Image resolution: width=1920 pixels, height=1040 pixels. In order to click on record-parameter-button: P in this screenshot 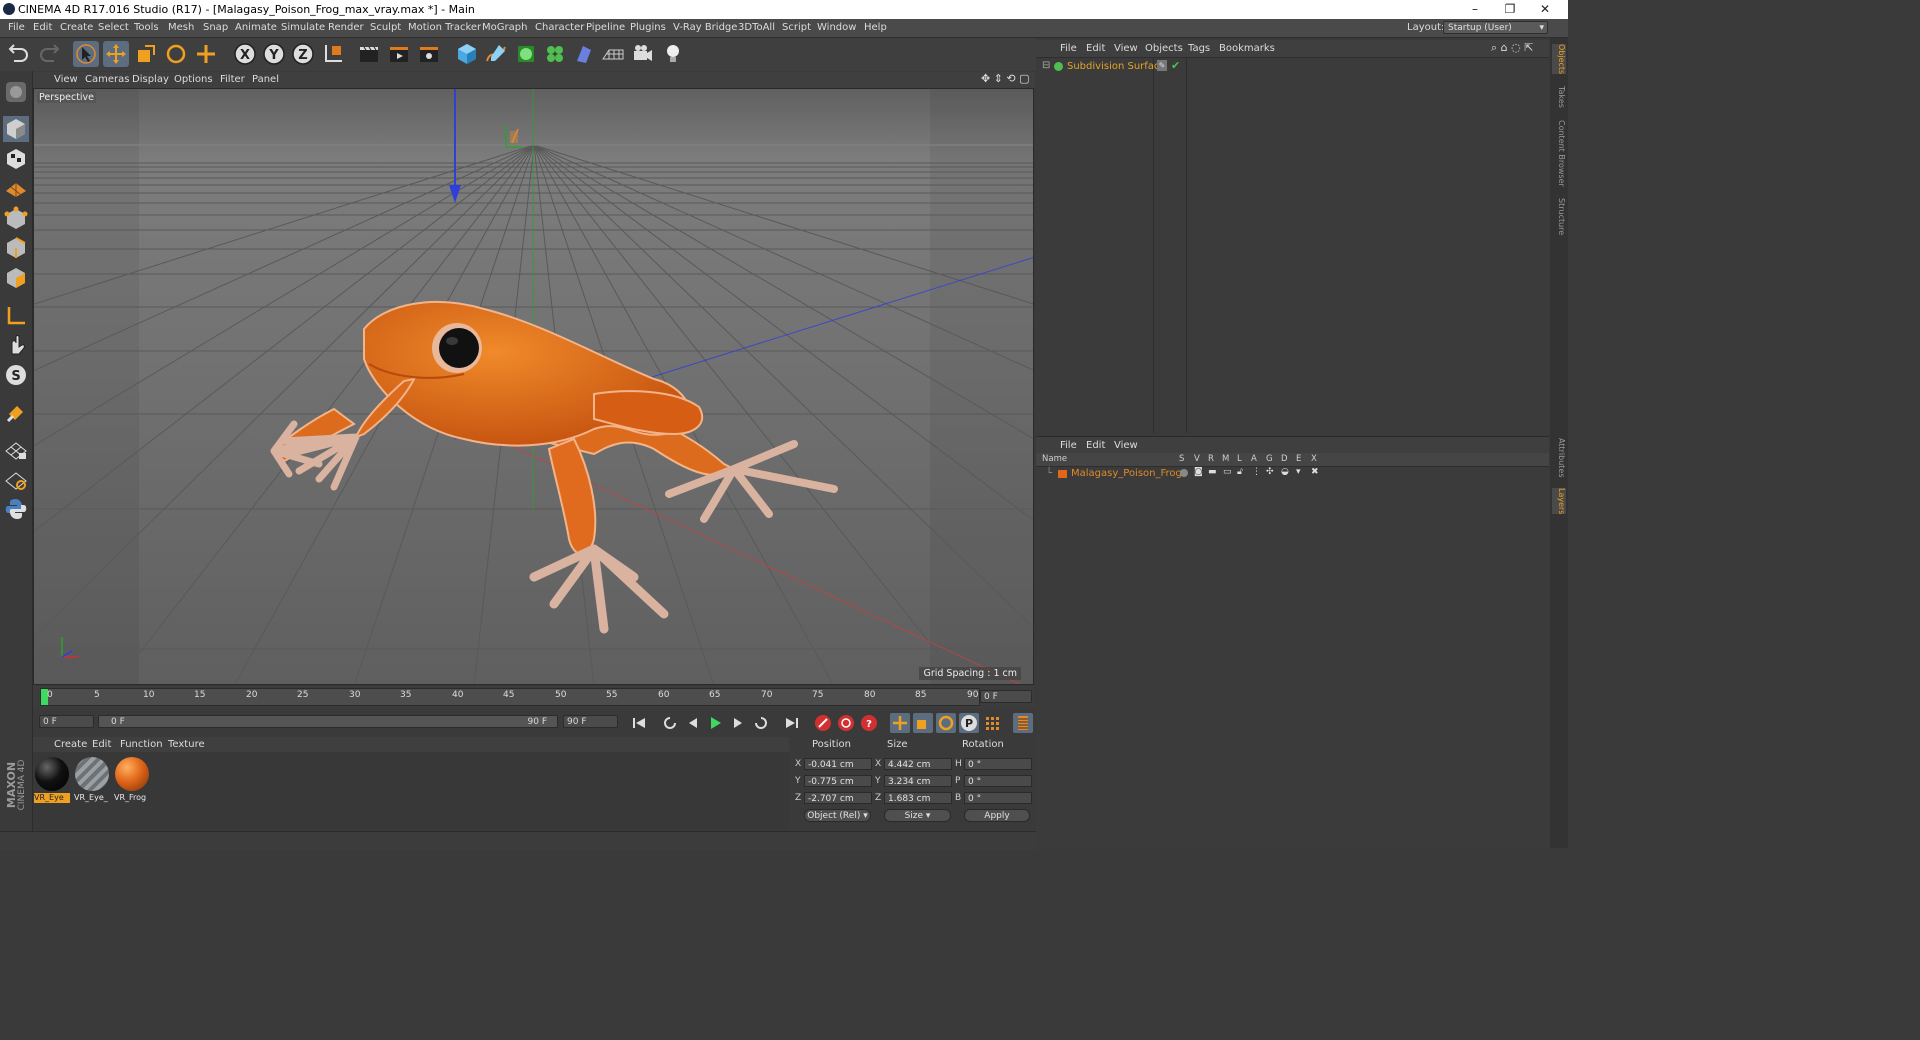, I will do `click(969, 723)`.